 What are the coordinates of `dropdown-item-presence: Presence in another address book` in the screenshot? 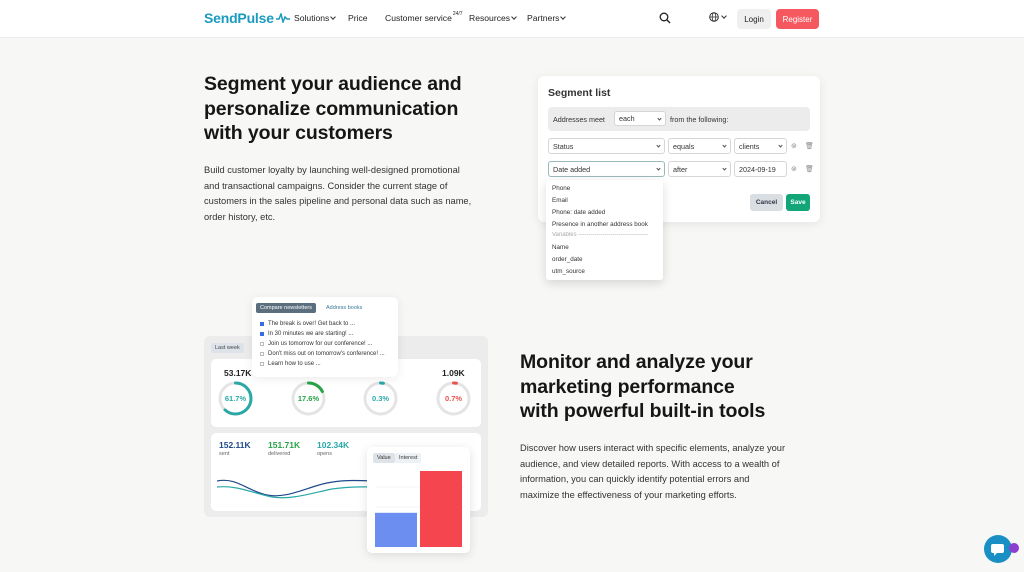 It's located at (600, 224).